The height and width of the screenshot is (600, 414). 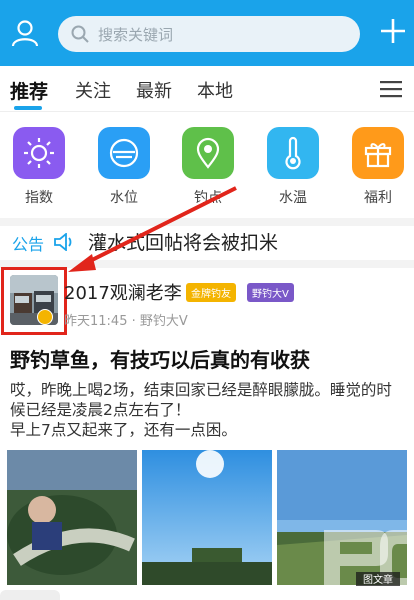 I want to click on shortcut-fishing-spot: 钓点, so click(x=208, y=169).